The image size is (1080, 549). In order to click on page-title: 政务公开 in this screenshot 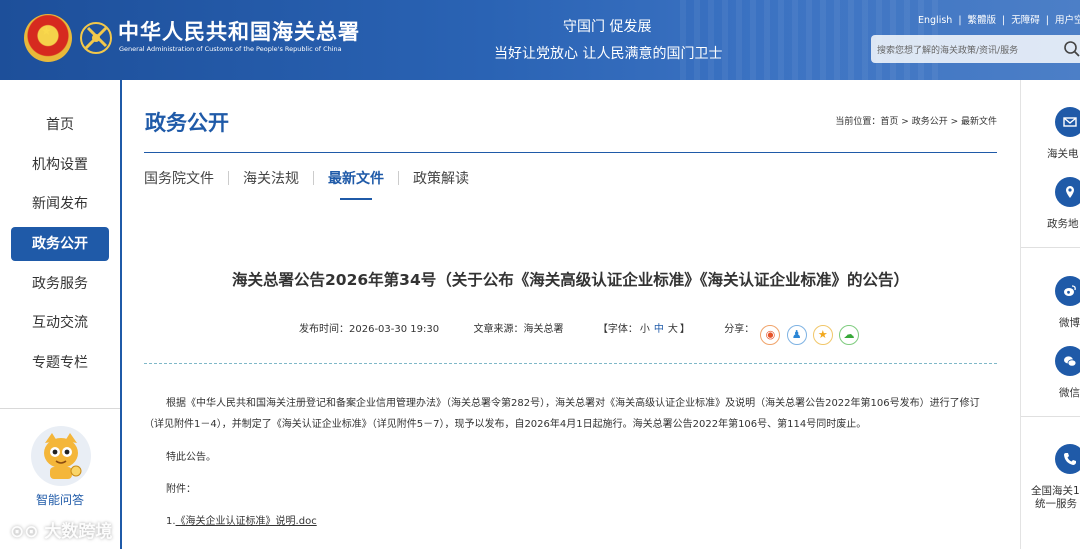, I will do `click(187, 122)`.